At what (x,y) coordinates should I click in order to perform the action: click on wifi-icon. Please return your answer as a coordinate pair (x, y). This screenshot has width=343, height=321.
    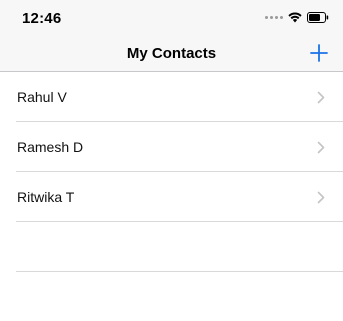
    Looking at the image, I should click on (295, 17).